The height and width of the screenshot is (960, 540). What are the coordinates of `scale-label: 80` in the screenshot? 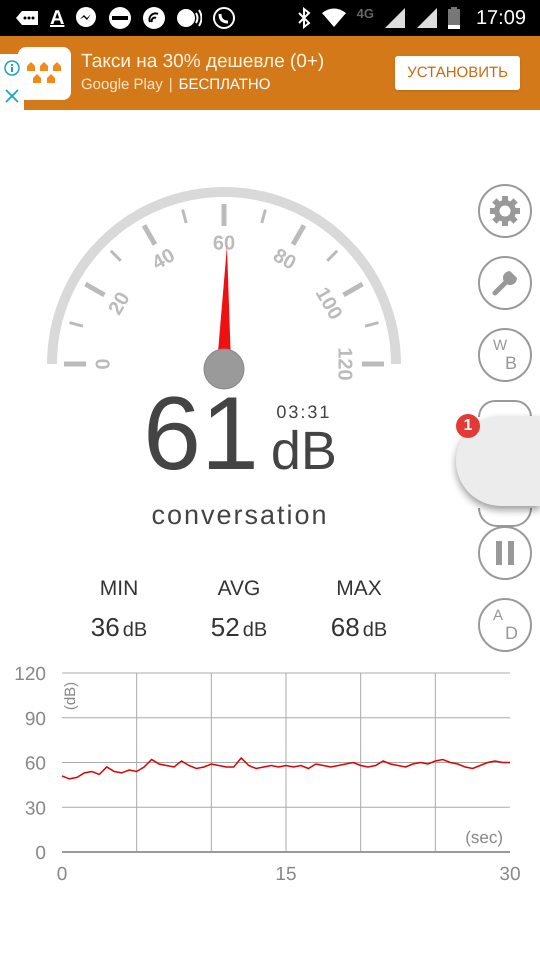 It's located at (284, 259).